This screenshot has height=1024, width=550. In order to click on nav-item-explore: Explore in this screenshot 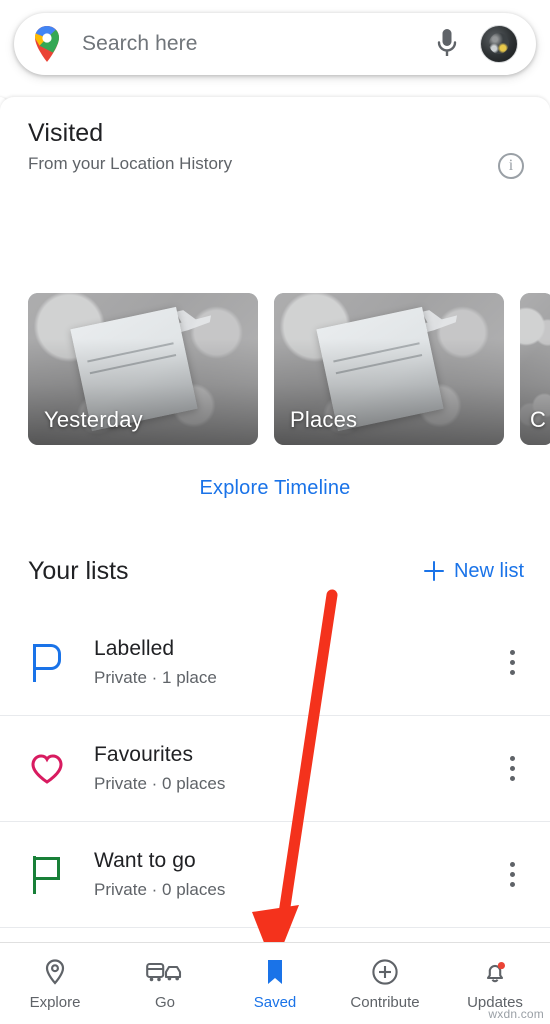, I will do `click(55, 983)`.